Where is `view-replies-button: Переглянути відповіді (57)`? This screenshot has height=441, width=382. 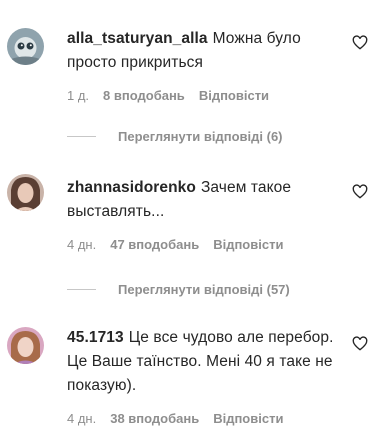 view-replies-button: Переглянути відповіді (57) is located at coordinates (178, 289).